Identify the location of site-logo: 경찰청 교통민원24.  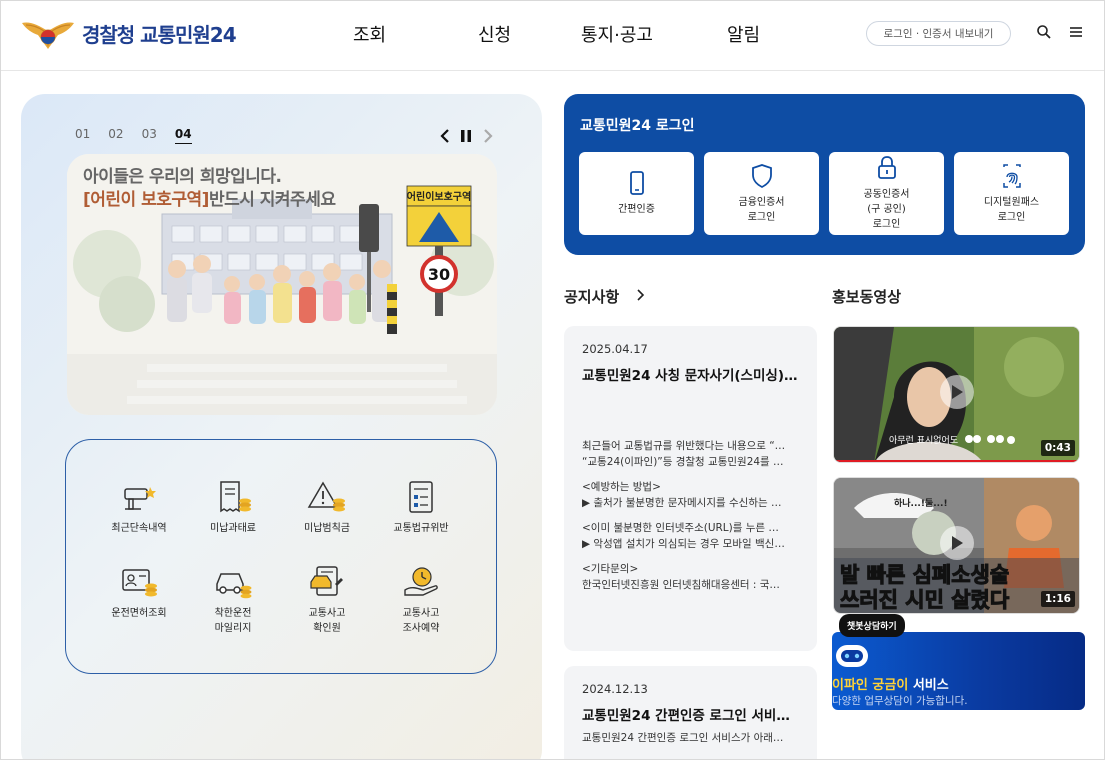
(128, 33).